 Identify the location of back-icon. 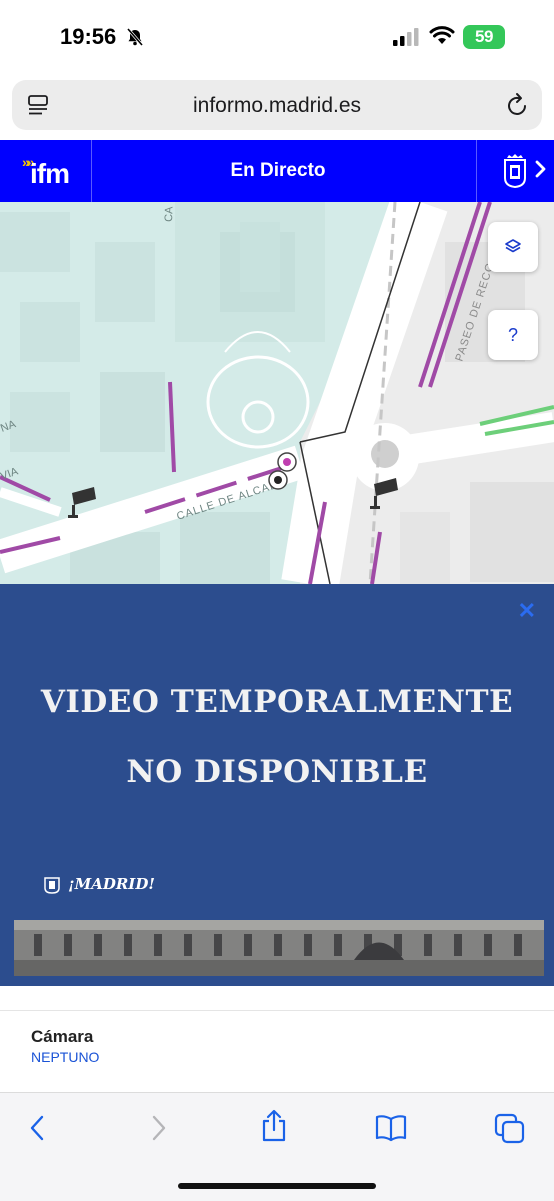
(38, 1130).